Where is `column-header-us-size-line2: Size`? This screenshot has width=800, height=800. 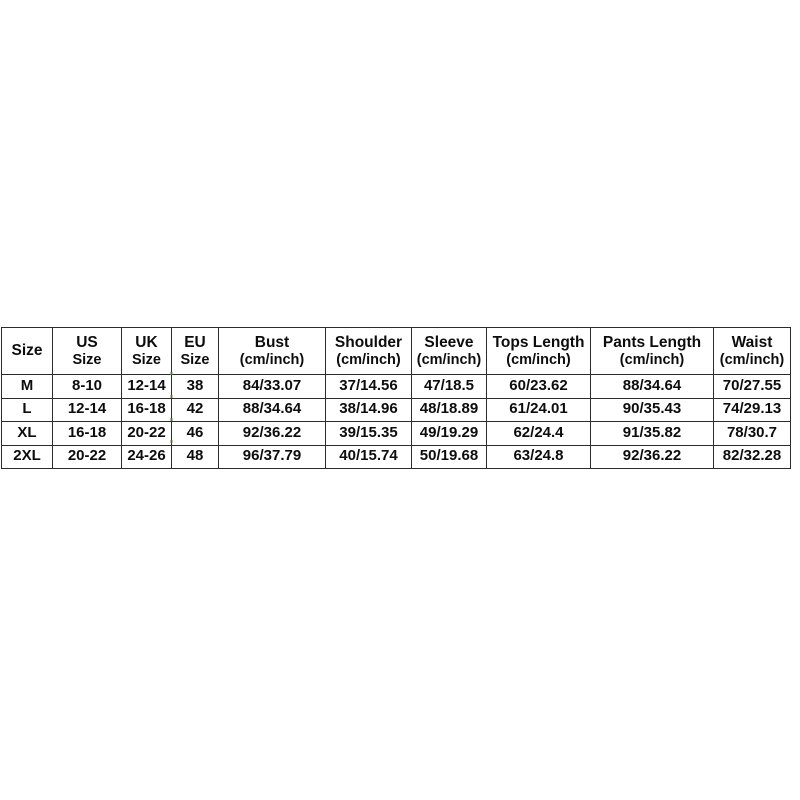
column-header-us-size-line2: Size is located at coordinates (87, 359).